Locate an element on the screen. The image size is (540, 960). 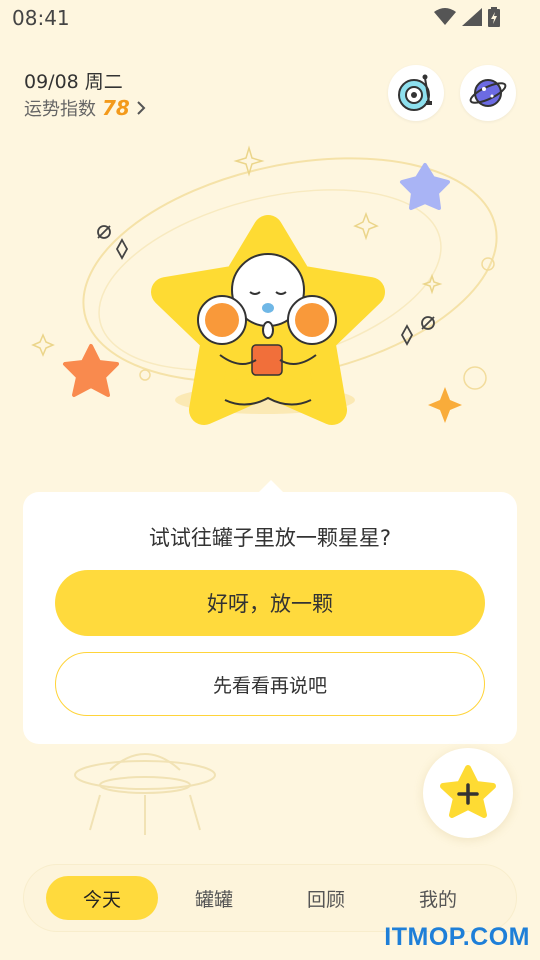
chevron-right-icon is located at coordinates (141, 108).